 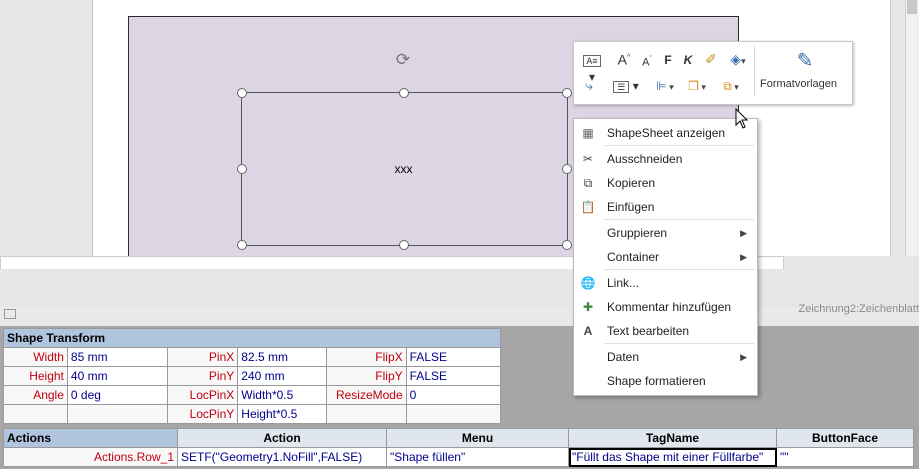 I want to click on cell-name: PinX, so click(x=203, y=357).